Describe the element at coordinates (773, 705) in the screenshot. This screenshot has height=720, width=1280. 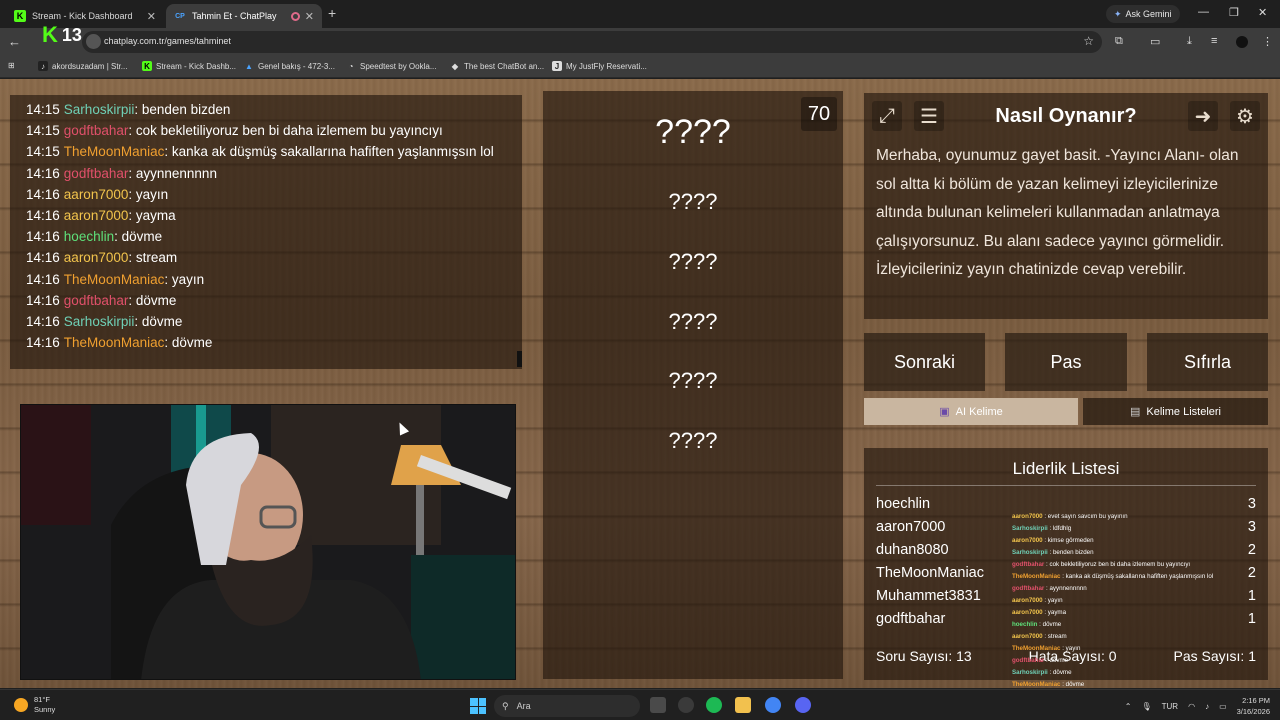
I see `chrome-icon` at that location.